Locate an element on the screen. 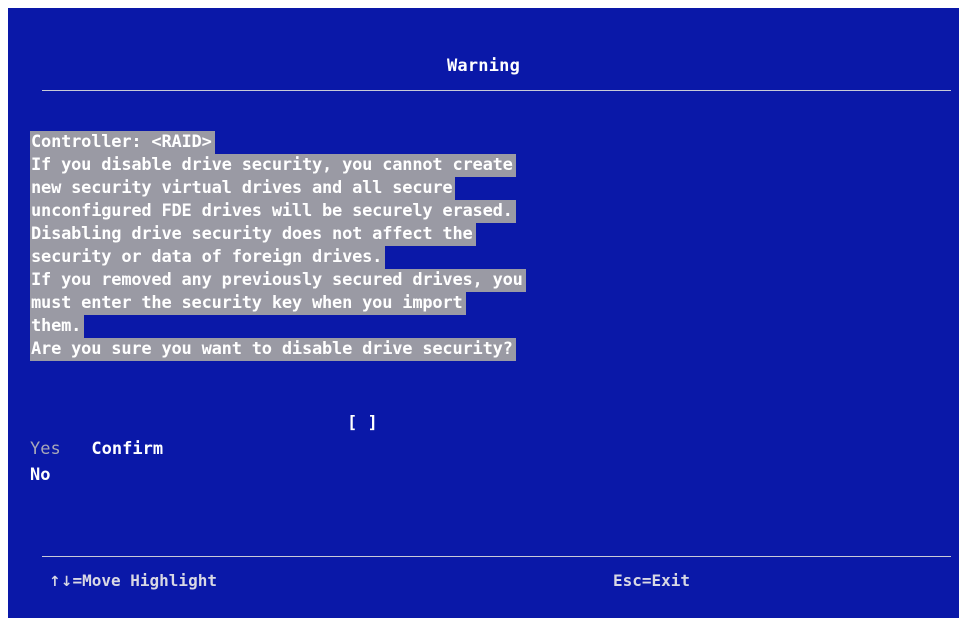 Image resolution: width=961 pixels, height=618 pixels. options-list: Confirm [ ] Yes No is located at coordinates (290, 449).